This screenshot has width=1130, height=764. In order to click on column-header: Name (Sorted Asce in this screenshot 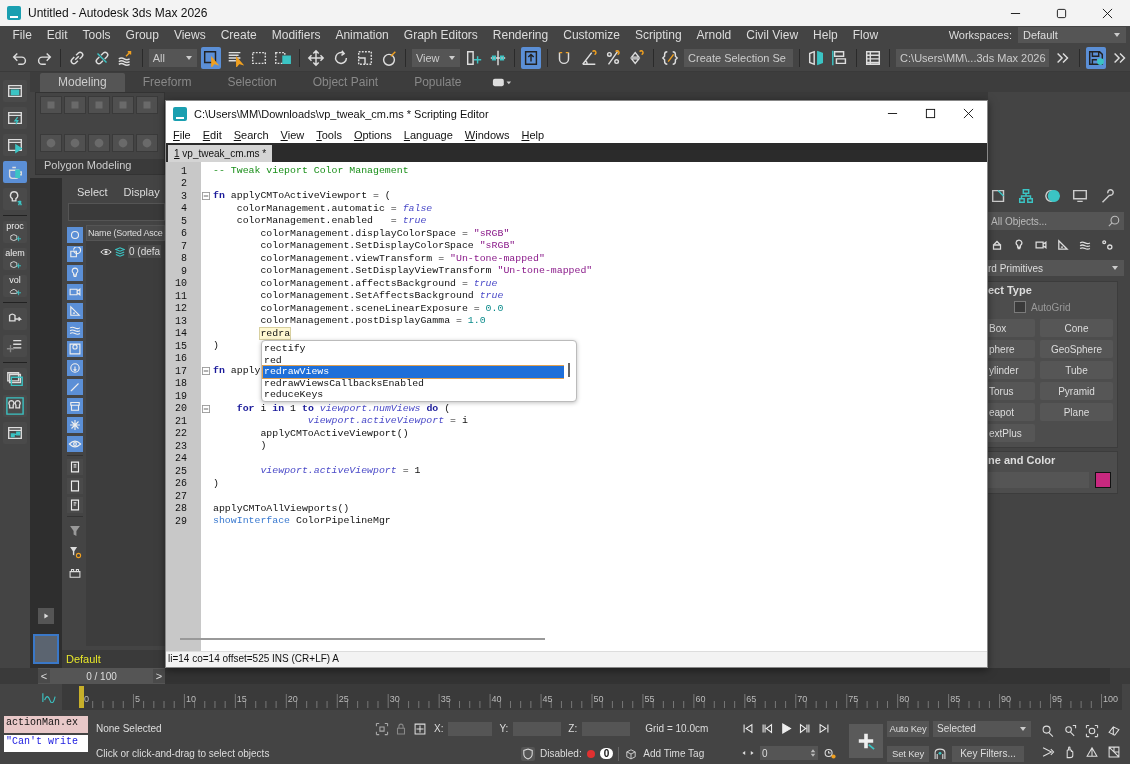, I will do `click(125, 233)`.